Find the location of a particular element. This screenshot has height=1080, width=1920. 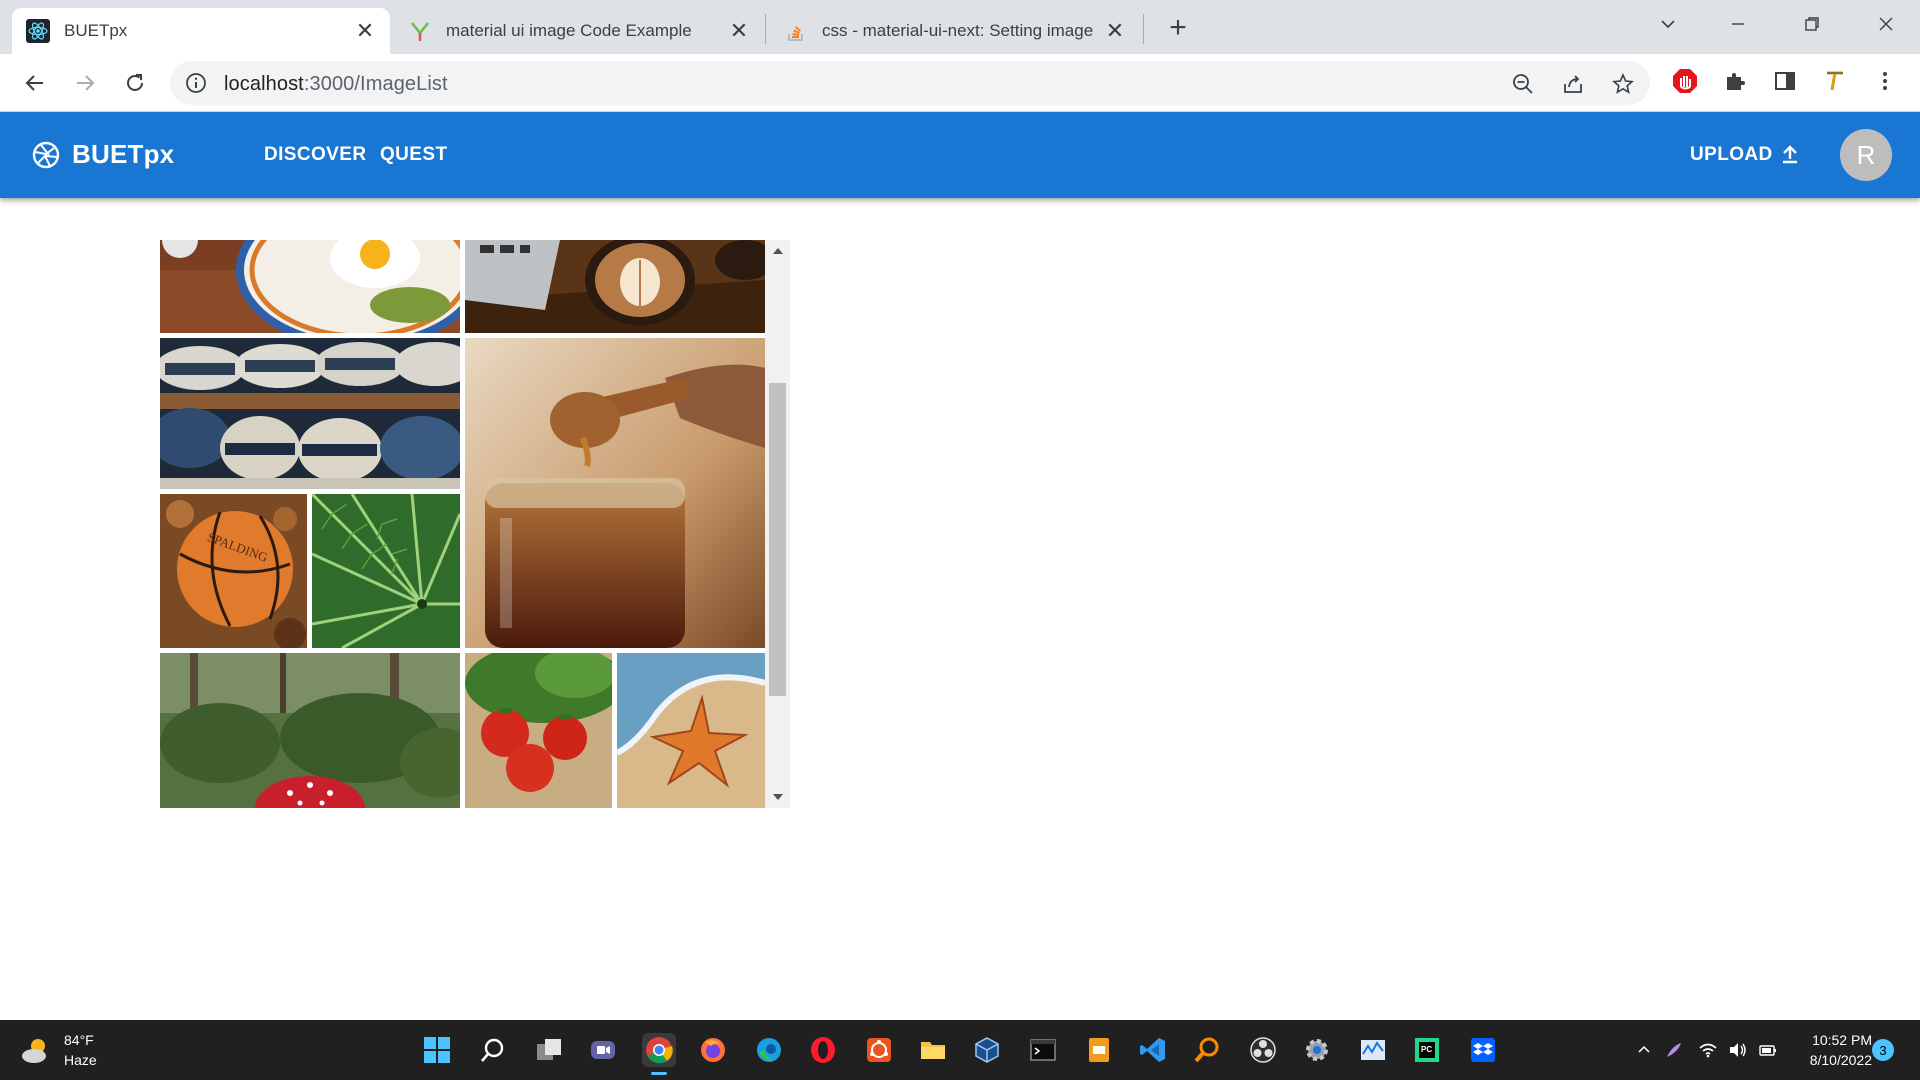

slides-icon is located at coordinates (1099, 1050).